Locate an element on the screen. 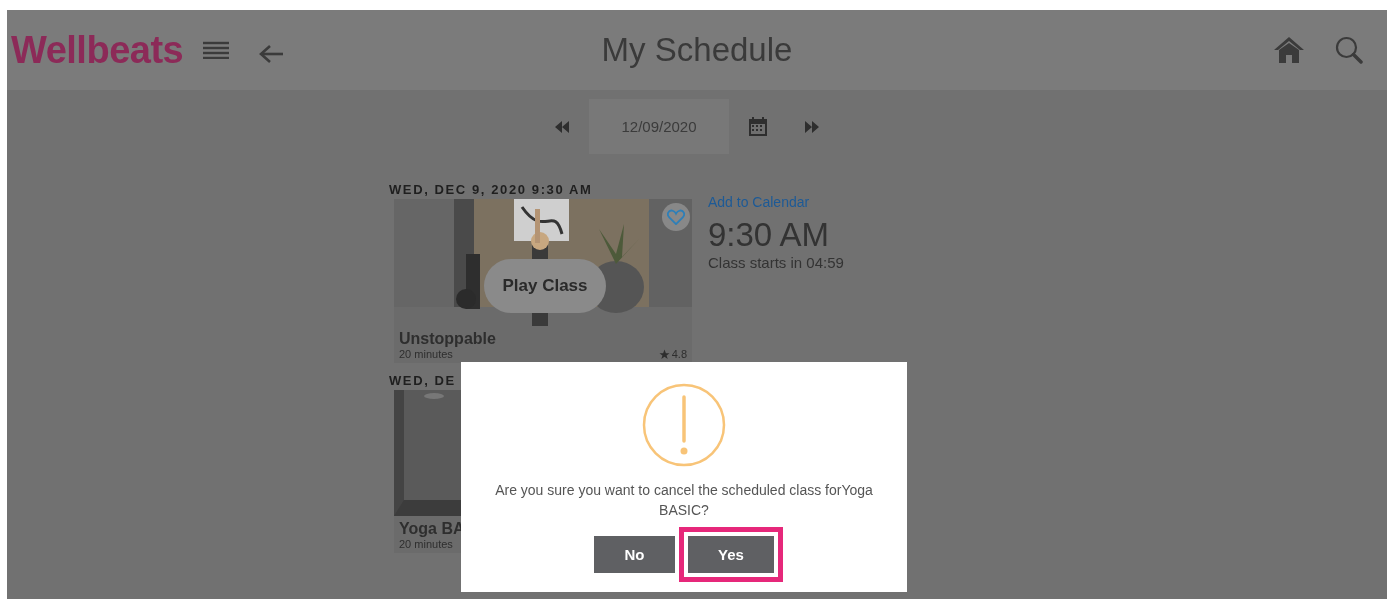 This screenshot has height=599, width=1393. play-class-button: Play Class is located at coordinates (545, 286).